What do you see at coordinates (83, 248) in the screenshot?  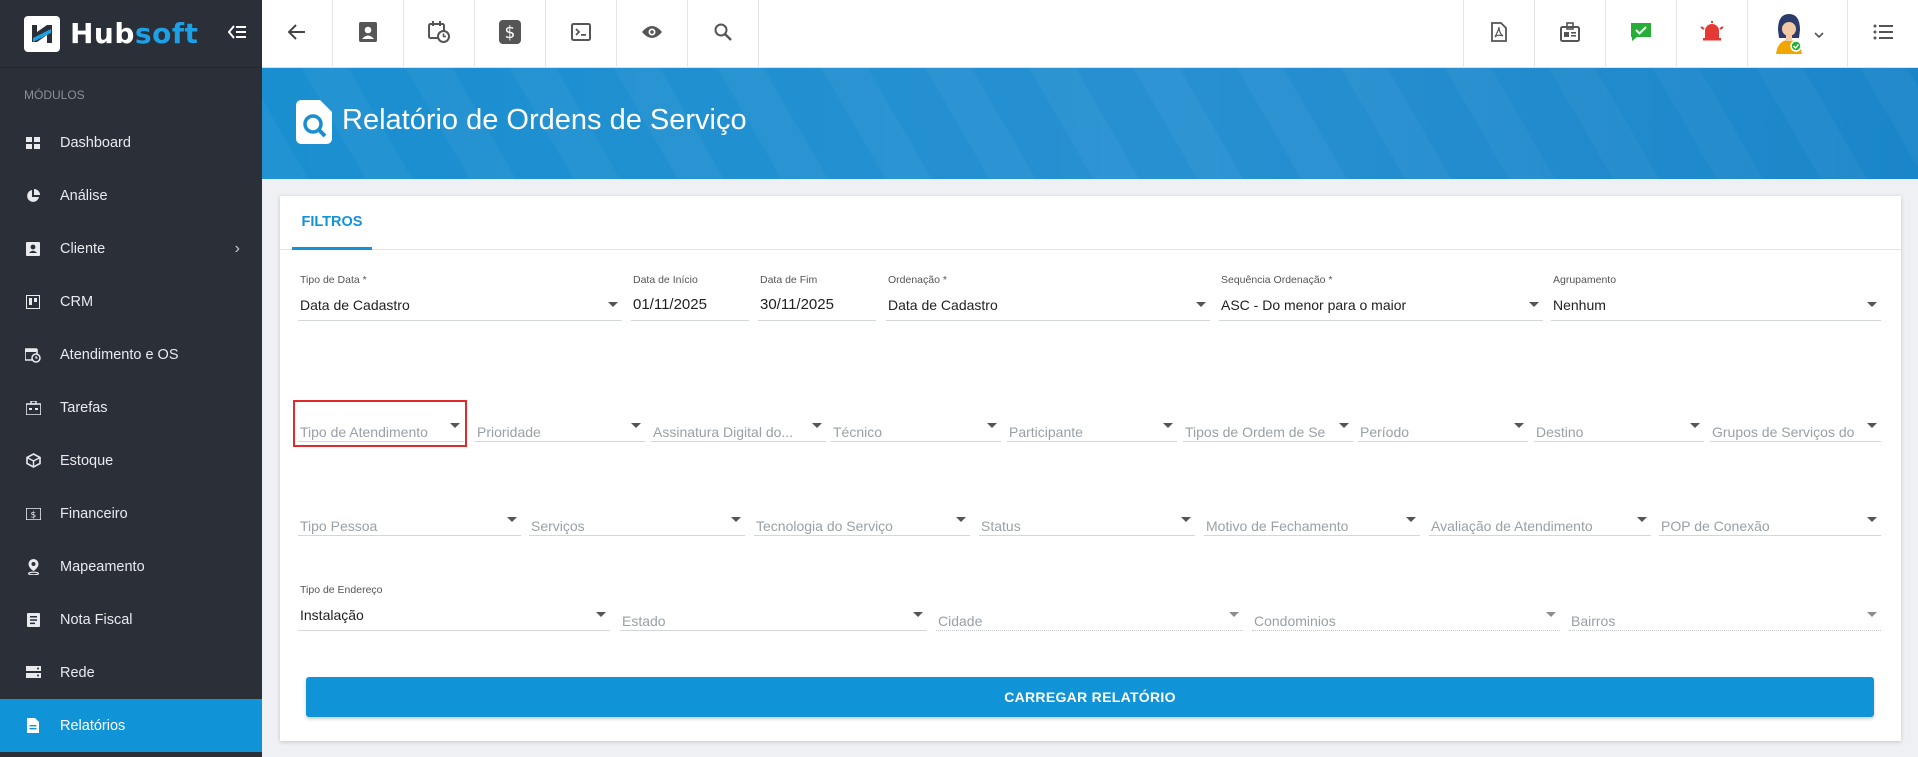 I see `sidebar-item-label: Cliente` at bounding box center [83, 248].